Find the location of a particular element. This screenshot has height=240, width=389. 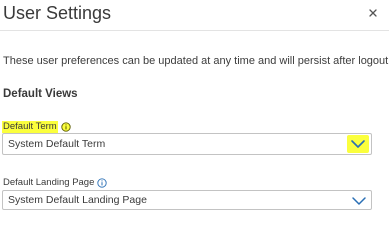

default-landing-page-select: System Default Landing Page is located at coordinates (187, 200).